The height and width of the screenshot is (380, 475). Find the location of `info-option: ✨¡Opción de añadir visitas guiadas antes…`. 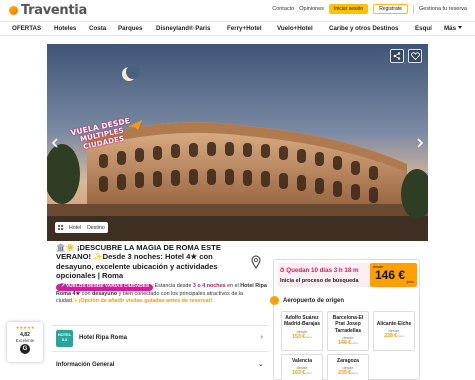

info-option: ✨¡Opción de añadir visitas guiadas antes… is located at coordinates (142, 300).